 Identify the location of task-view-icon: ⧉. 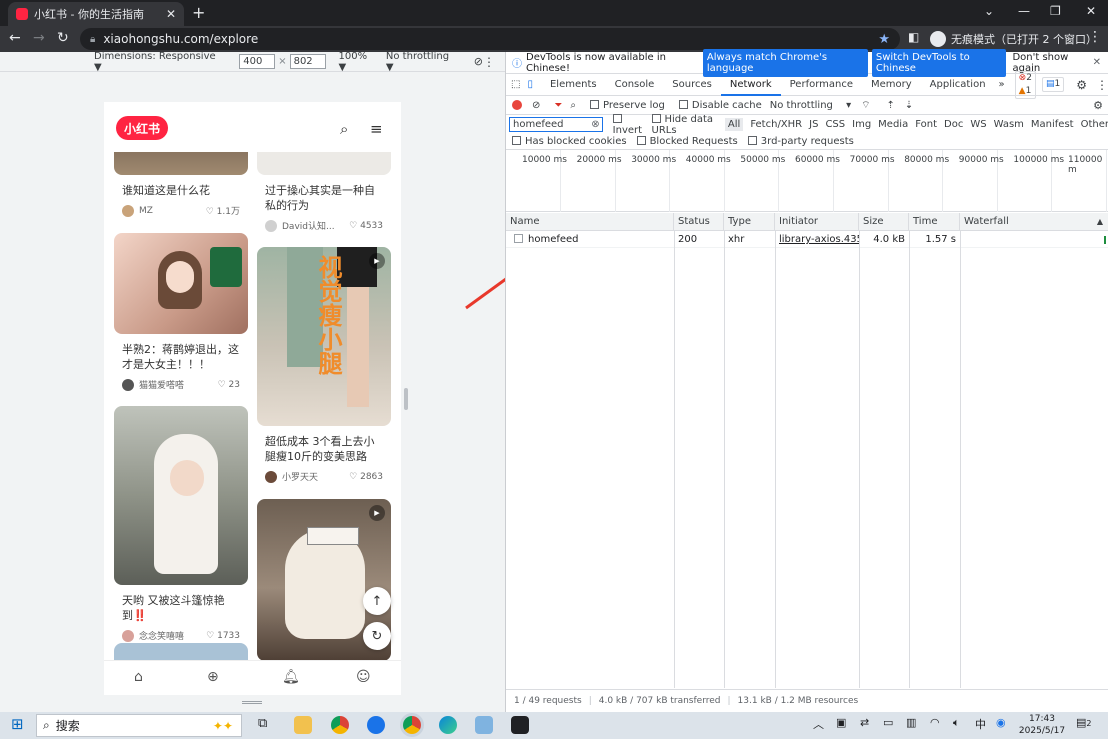
(262, 723).